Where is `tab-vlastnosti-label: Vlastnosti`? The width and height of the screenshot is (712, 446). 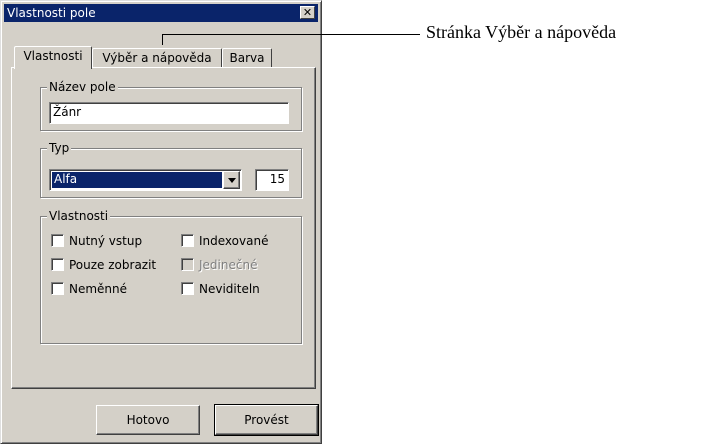
tab-vlastnosti-label: Vlastnosti is located at coordinates (53, 56).